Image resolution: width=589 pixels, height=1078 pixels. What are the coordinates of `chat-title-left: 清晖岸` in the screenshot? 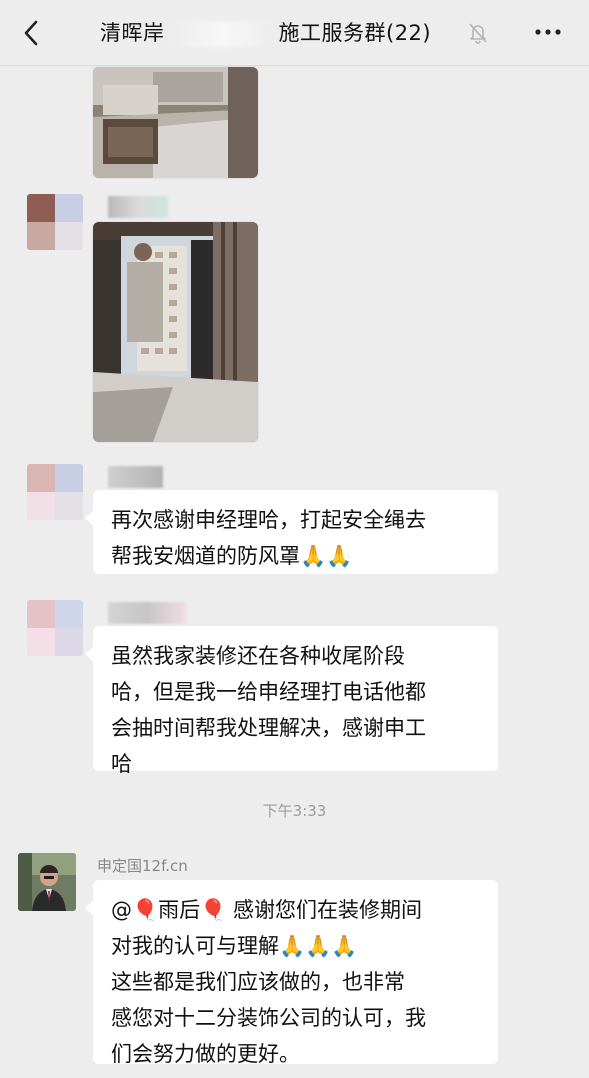 It's located at (132, 33).